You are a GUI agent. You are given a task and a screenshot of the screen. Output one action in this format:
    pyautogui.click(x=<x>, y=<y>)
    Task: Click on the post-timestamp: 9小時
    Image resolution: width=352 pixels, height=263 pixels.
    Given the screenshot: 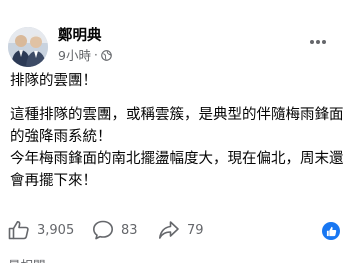 What is the action you would take?
    pyautogui.click(x=74, y=54)
    